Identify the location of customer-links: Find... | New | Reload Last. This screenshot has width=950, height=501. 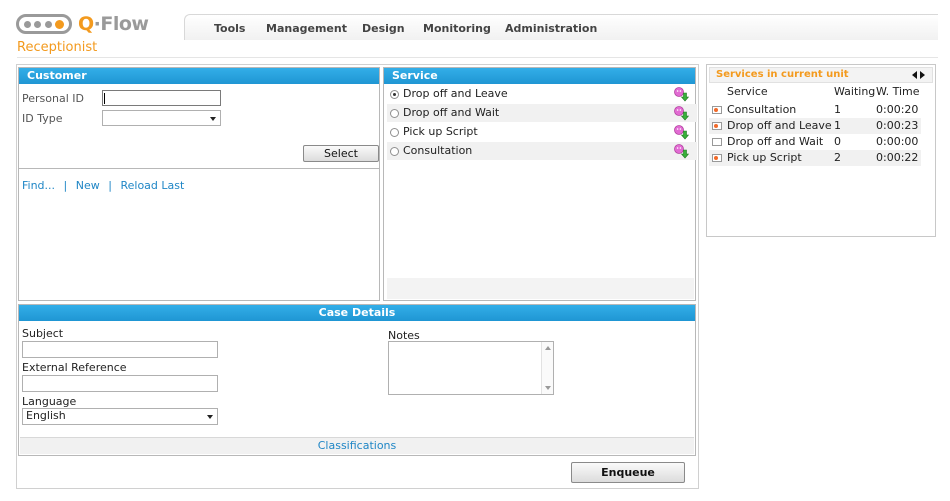
(103, 185).